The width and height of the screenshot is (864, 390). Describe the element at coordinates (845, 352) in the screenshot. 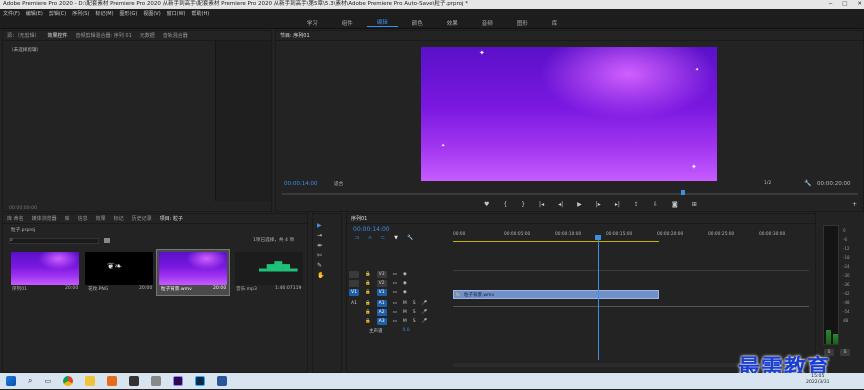

I see `solo-right-button: S` at that location.